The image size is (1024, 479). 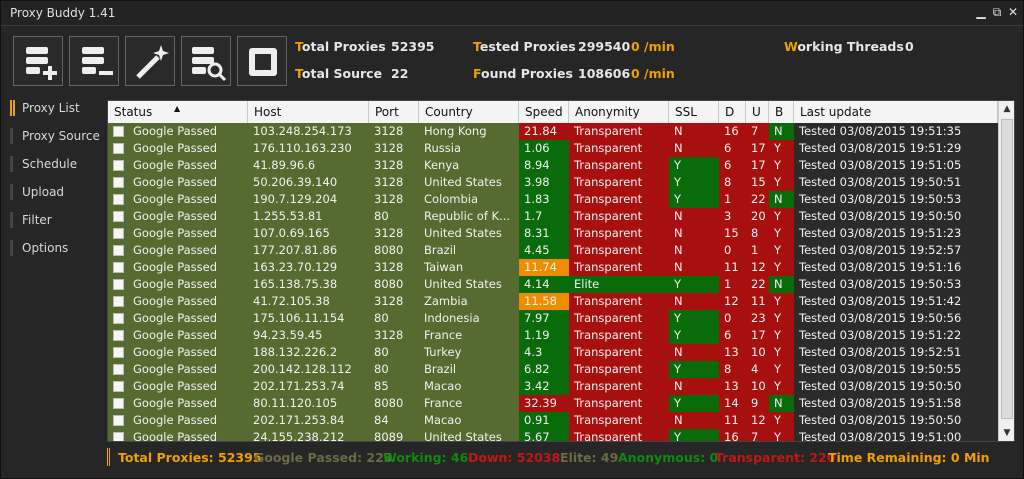 What do you see at coordinates (1006, 433) in the screenshot?
I see `scroll-down-icon: ▼` at bounding box center [1006, 433].